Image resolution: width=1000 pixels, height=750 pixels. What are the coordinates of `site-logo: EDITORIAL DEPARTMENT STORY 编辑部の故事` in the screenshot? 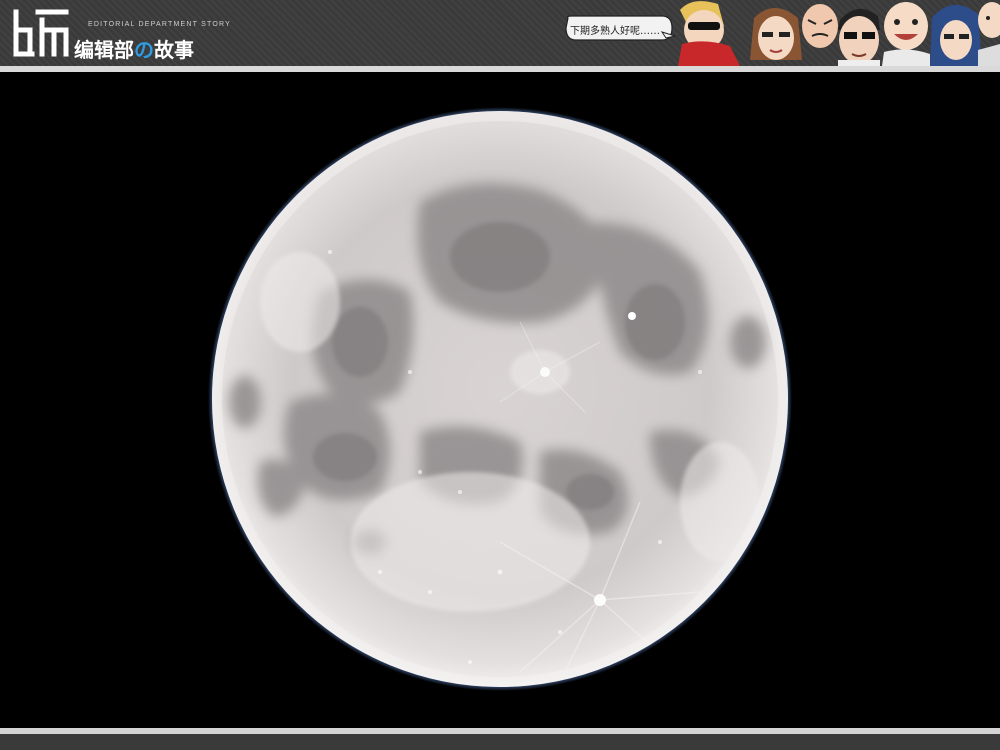 It's located at (121, 34).